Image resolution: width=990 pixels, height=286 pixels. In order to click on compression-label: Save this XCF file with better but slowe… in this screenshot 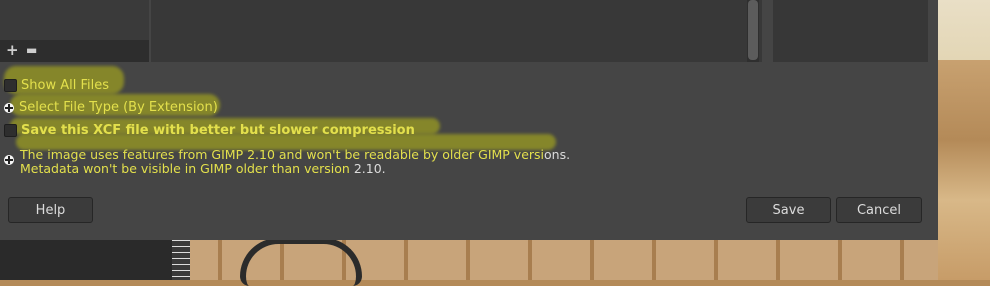, I will do `click(218, 130)`.